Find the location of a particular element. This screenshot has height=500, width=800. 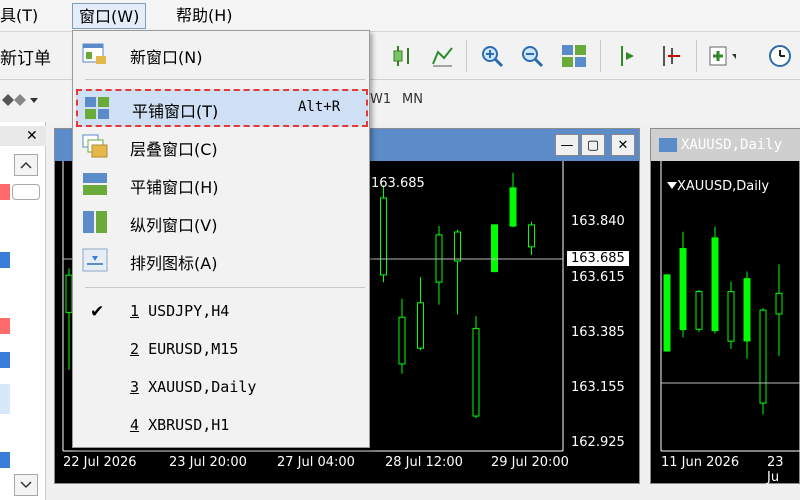

close-button: ✕ is located at coordinates (623, 145).